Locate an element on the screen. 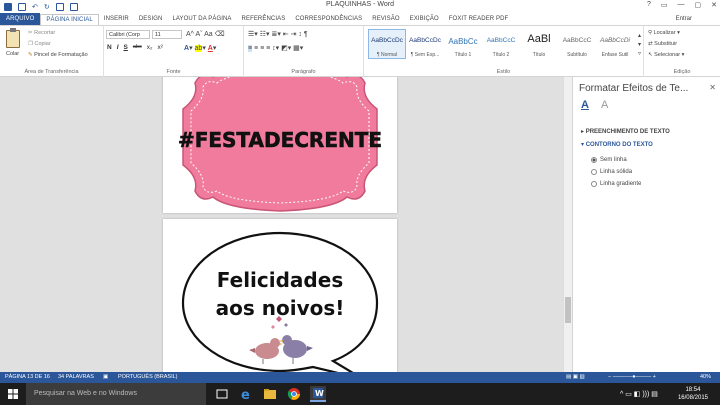  tab-layout: LAYOUT DA PÁGINA is located at coordinates (201, 19).